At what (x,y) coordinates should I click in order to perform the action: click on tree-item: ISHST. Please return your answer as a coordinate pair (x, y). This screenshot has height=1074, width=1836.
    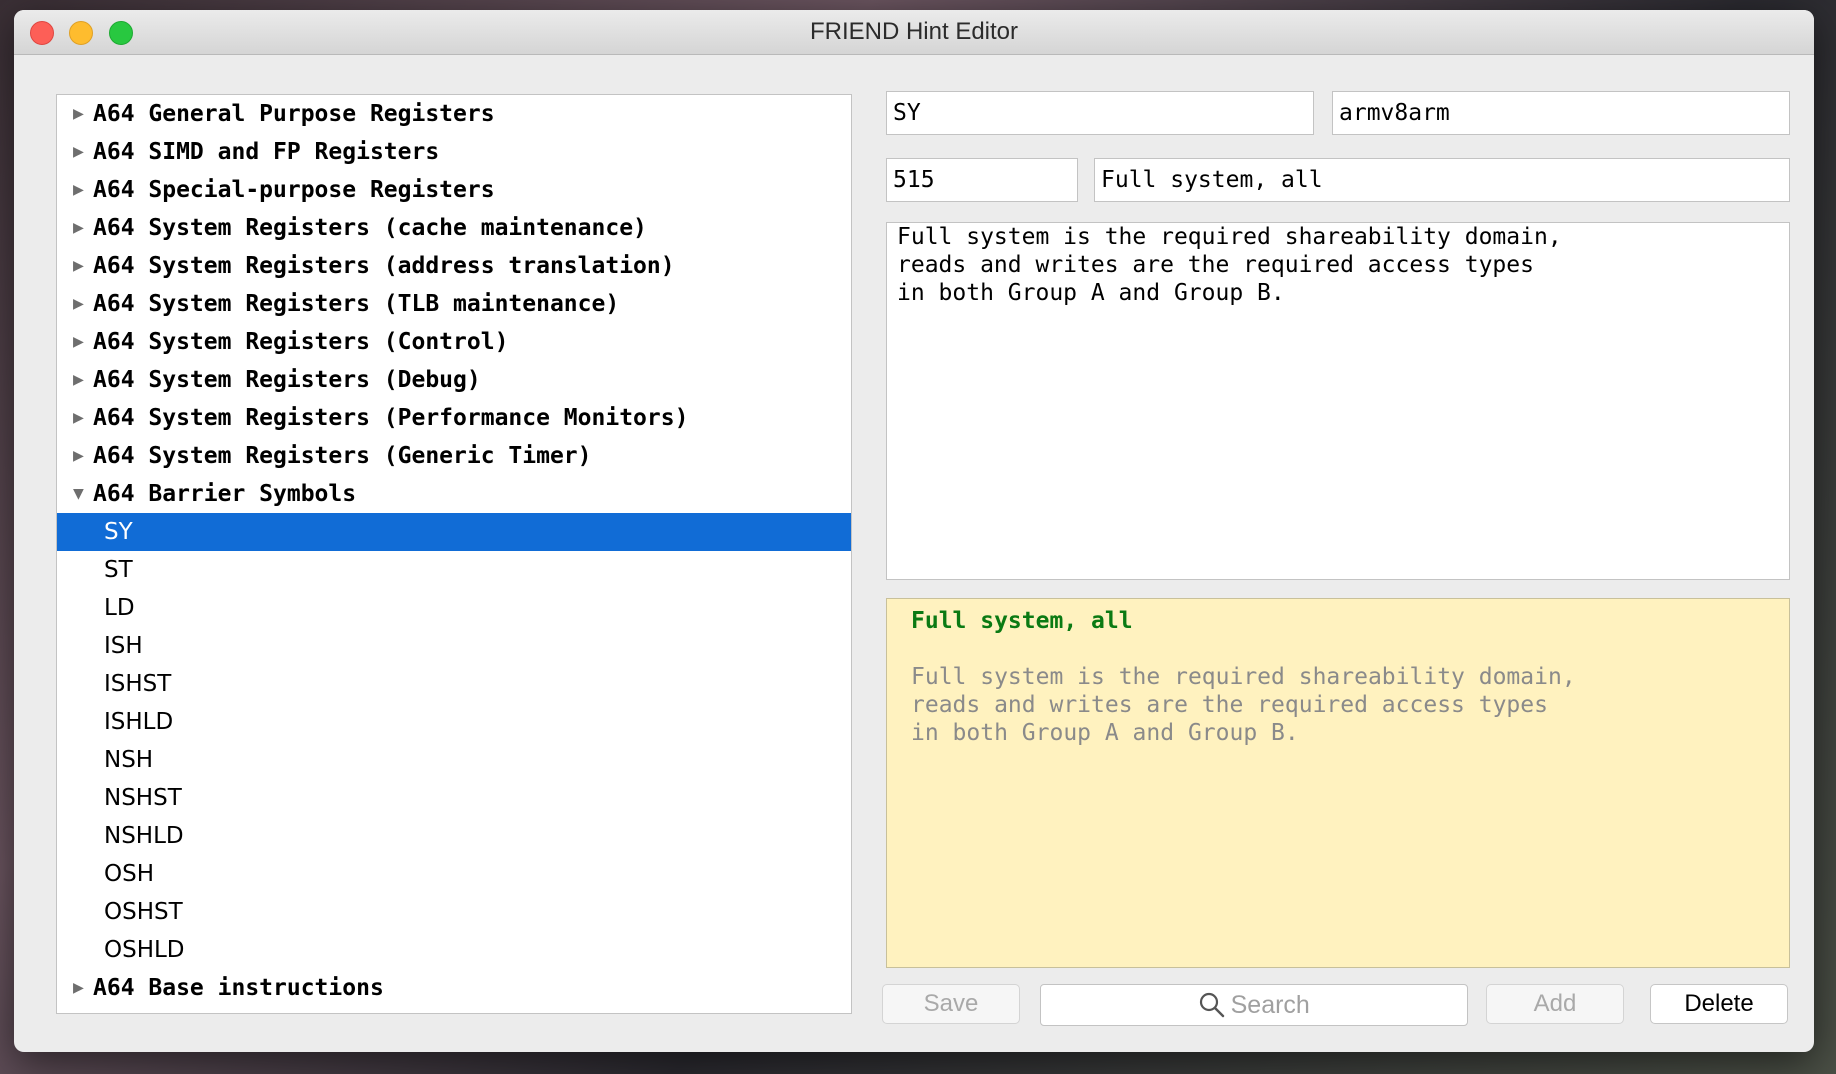
    Looking at the image, I should click on (454, 684).